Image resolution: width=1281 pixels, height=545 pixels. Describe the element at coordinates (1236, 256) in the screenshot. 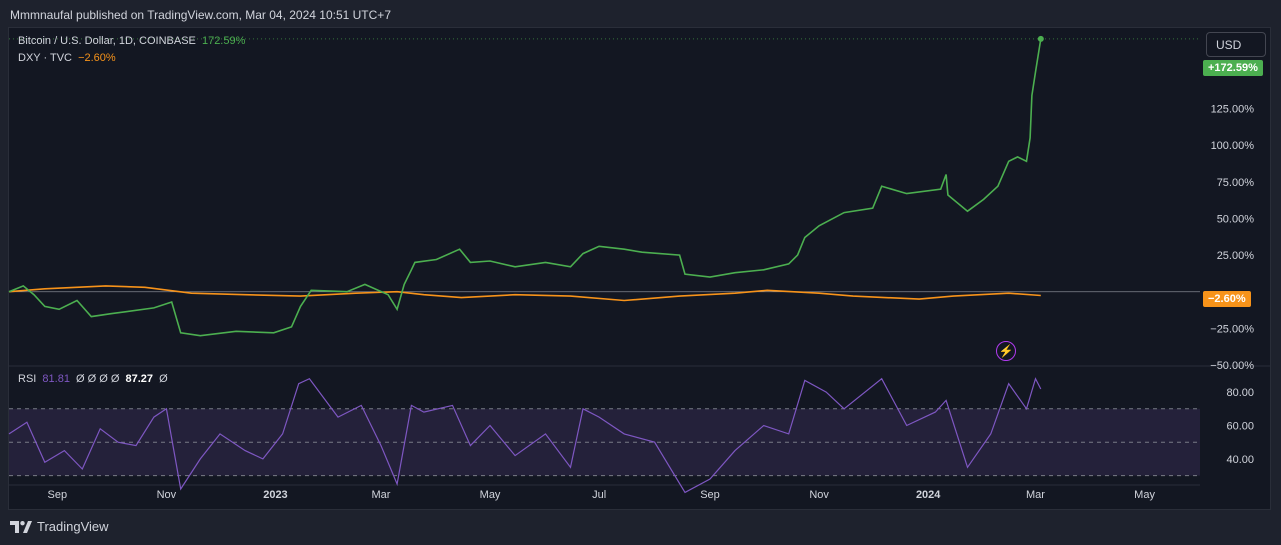

I see `y-tick-label-5: 25.00%` at that location.